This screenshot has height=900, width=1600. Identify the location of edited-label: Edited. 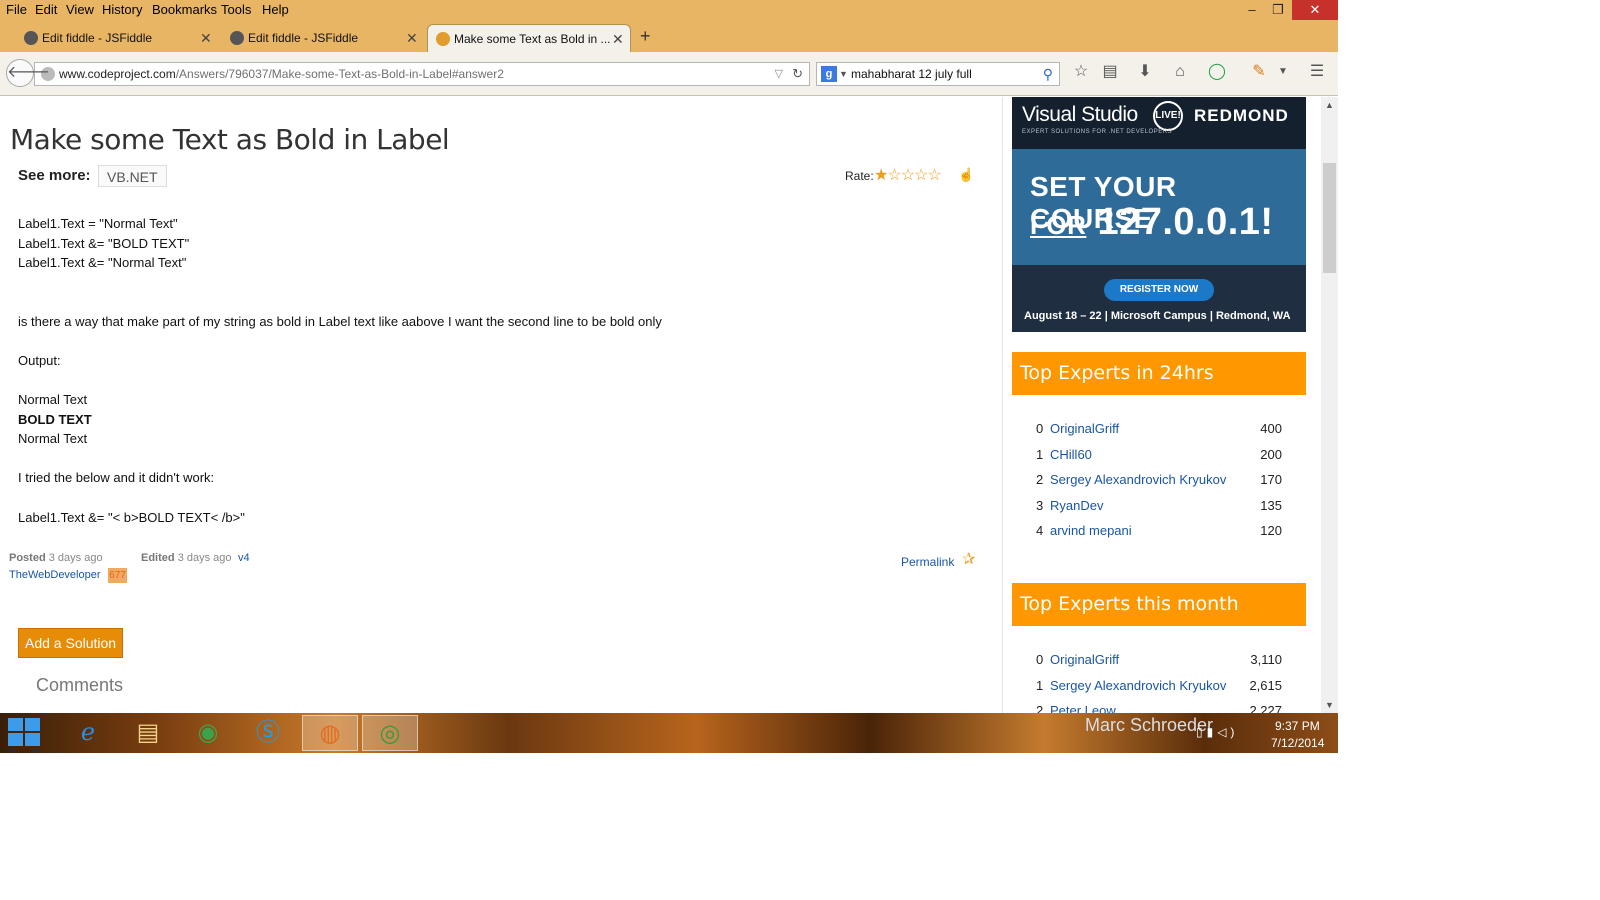
(158, 558).